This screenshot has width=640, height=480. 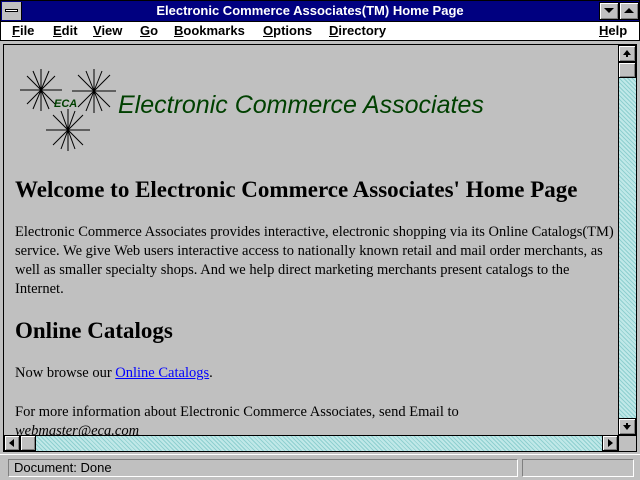 I want to click on system-menu-button, so click(x=12, y=11).